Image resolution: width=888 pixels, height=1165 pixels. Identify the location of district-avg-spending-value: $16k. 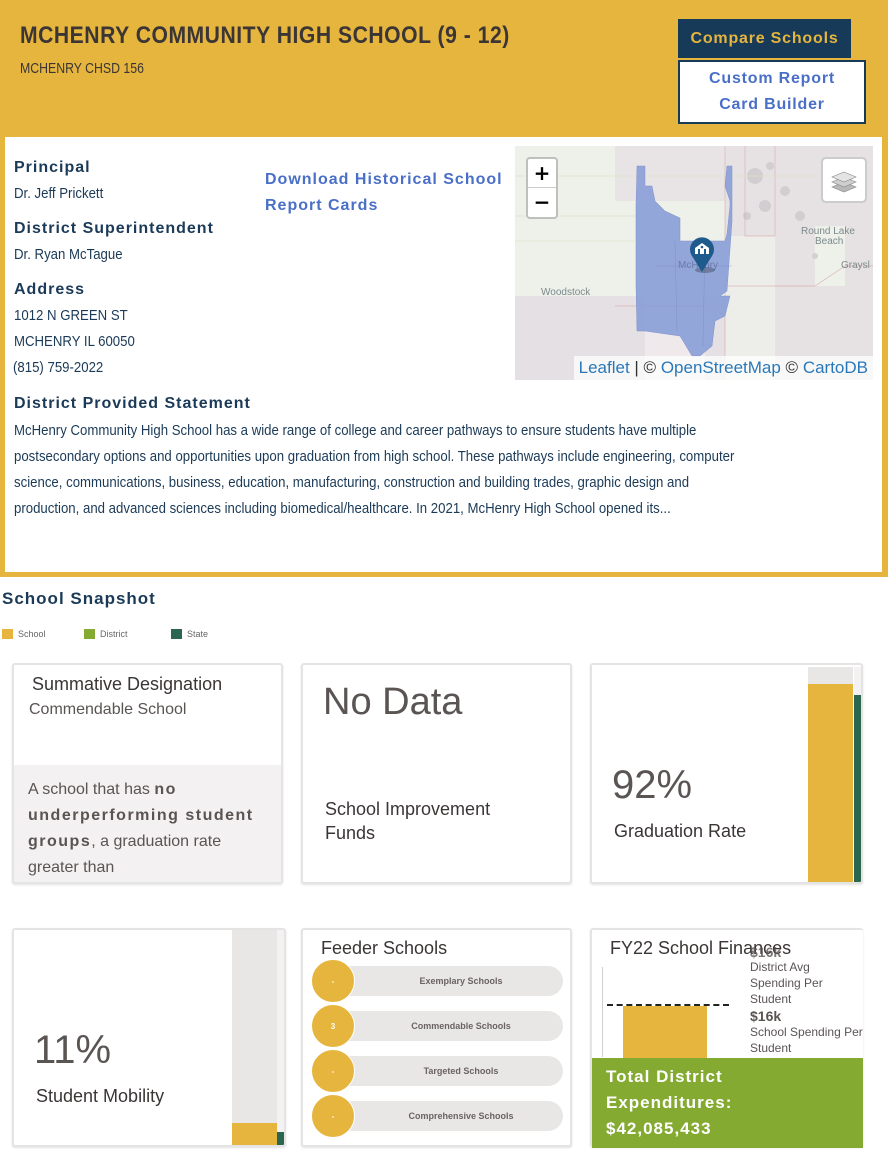
(766, 952).